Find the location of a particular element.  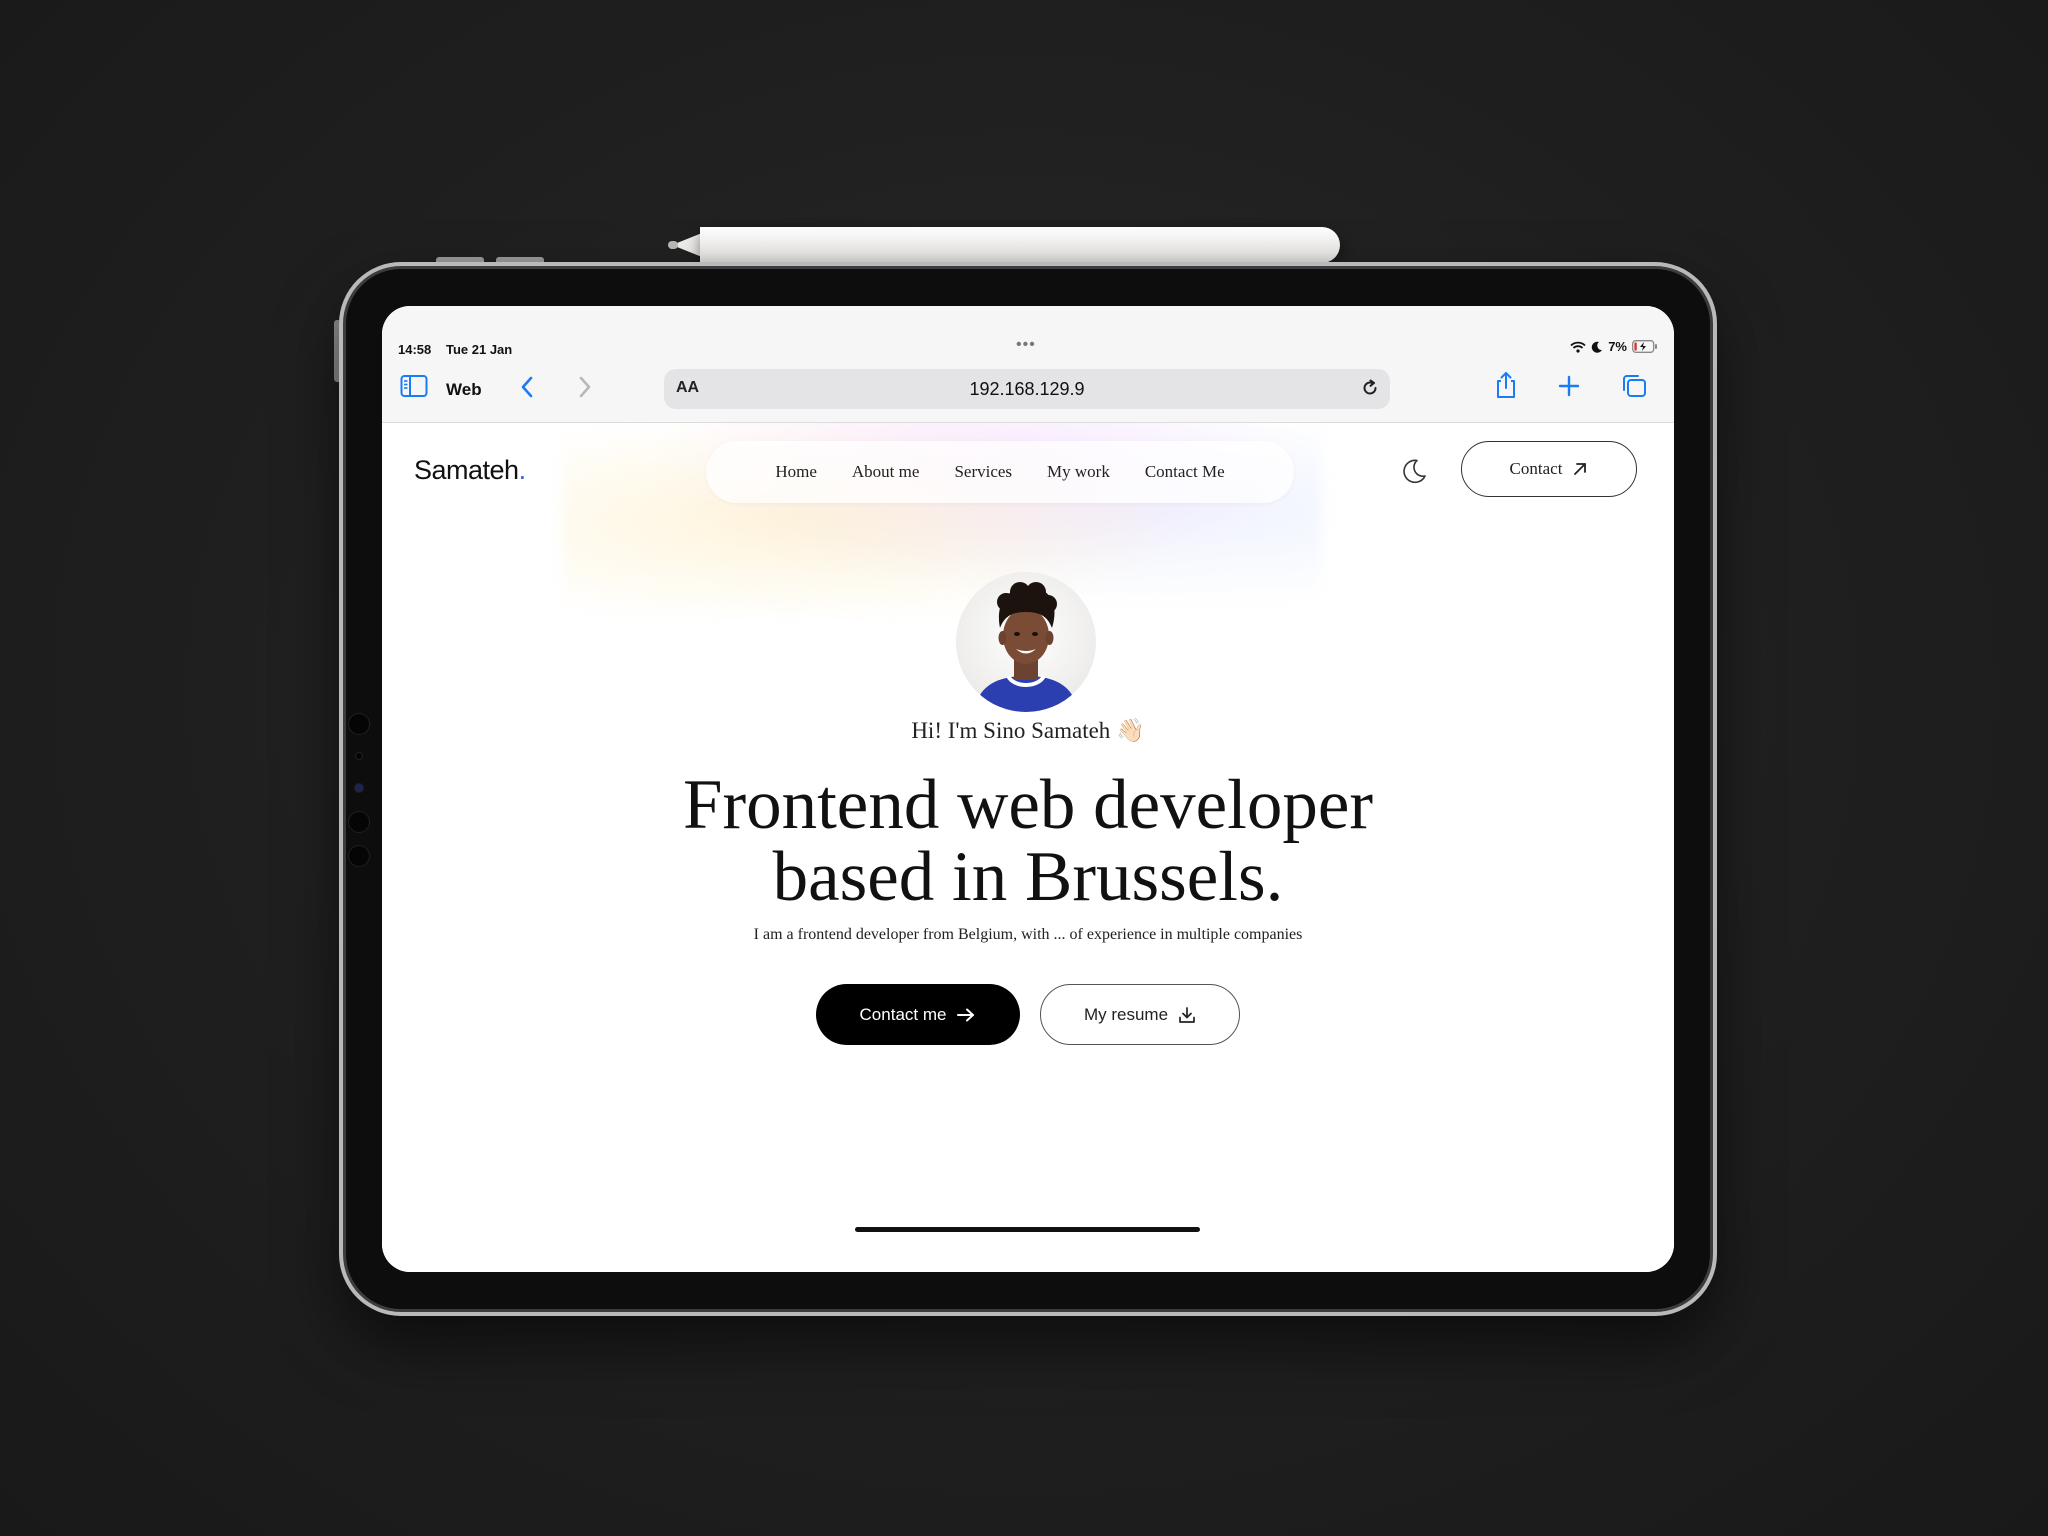

headline-line-2: based in Brussels. is located at coordinates (1028, 877).